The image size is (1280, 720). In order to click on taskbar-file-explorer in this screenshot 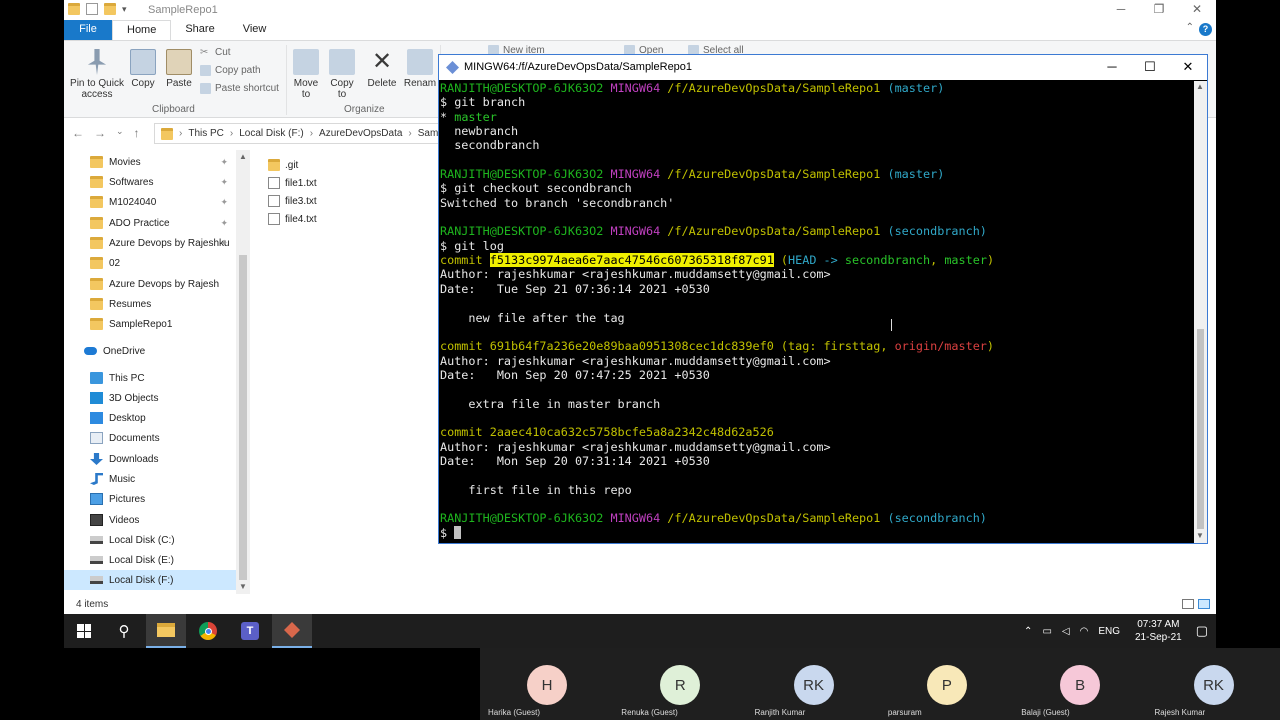, I will do `click(166, 631)`.